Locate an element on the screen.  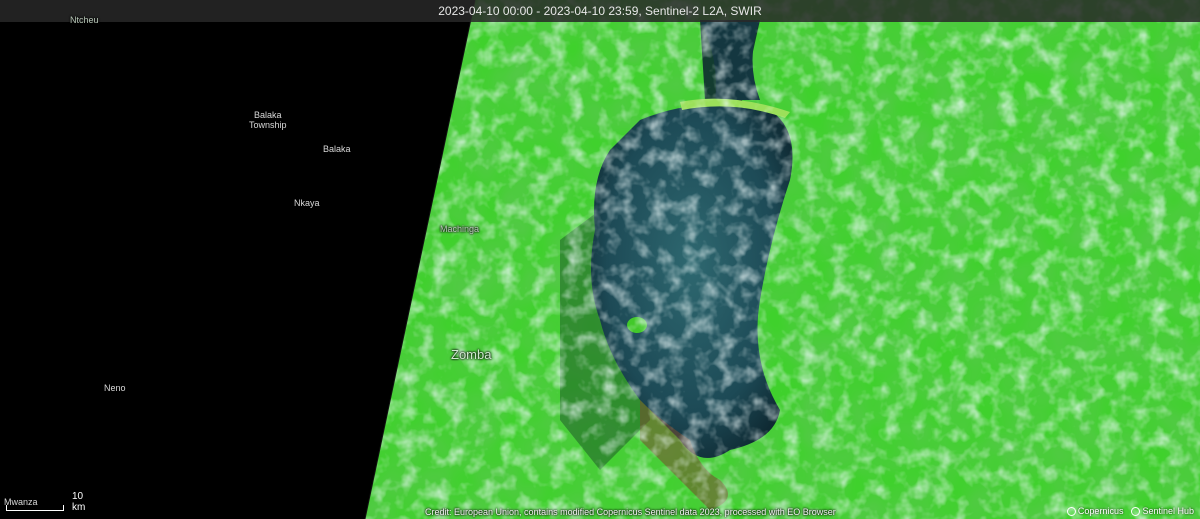
copernicus-icon is located at coordinates (1071, 511).